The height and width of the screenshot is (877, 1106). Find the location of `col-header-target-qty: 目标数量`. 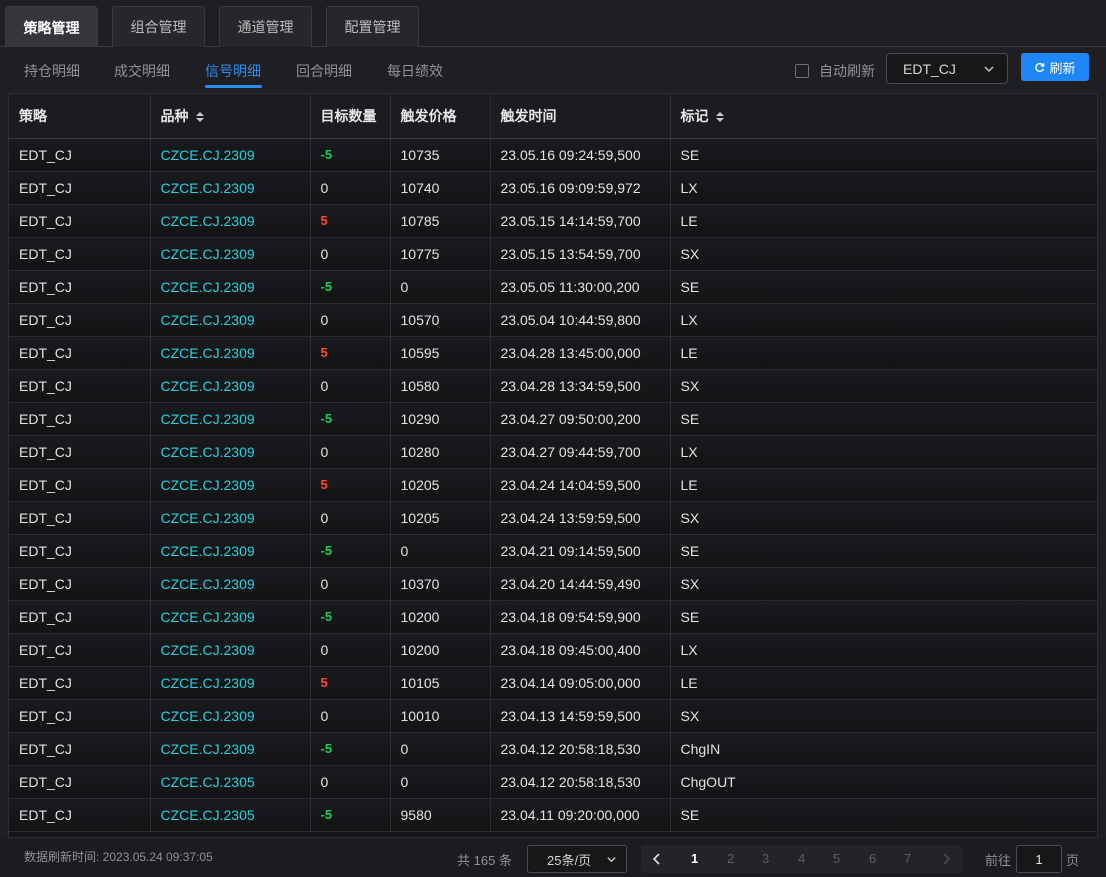

col-header-target-qty: 目标数量 is located at coordinates (350, 116).